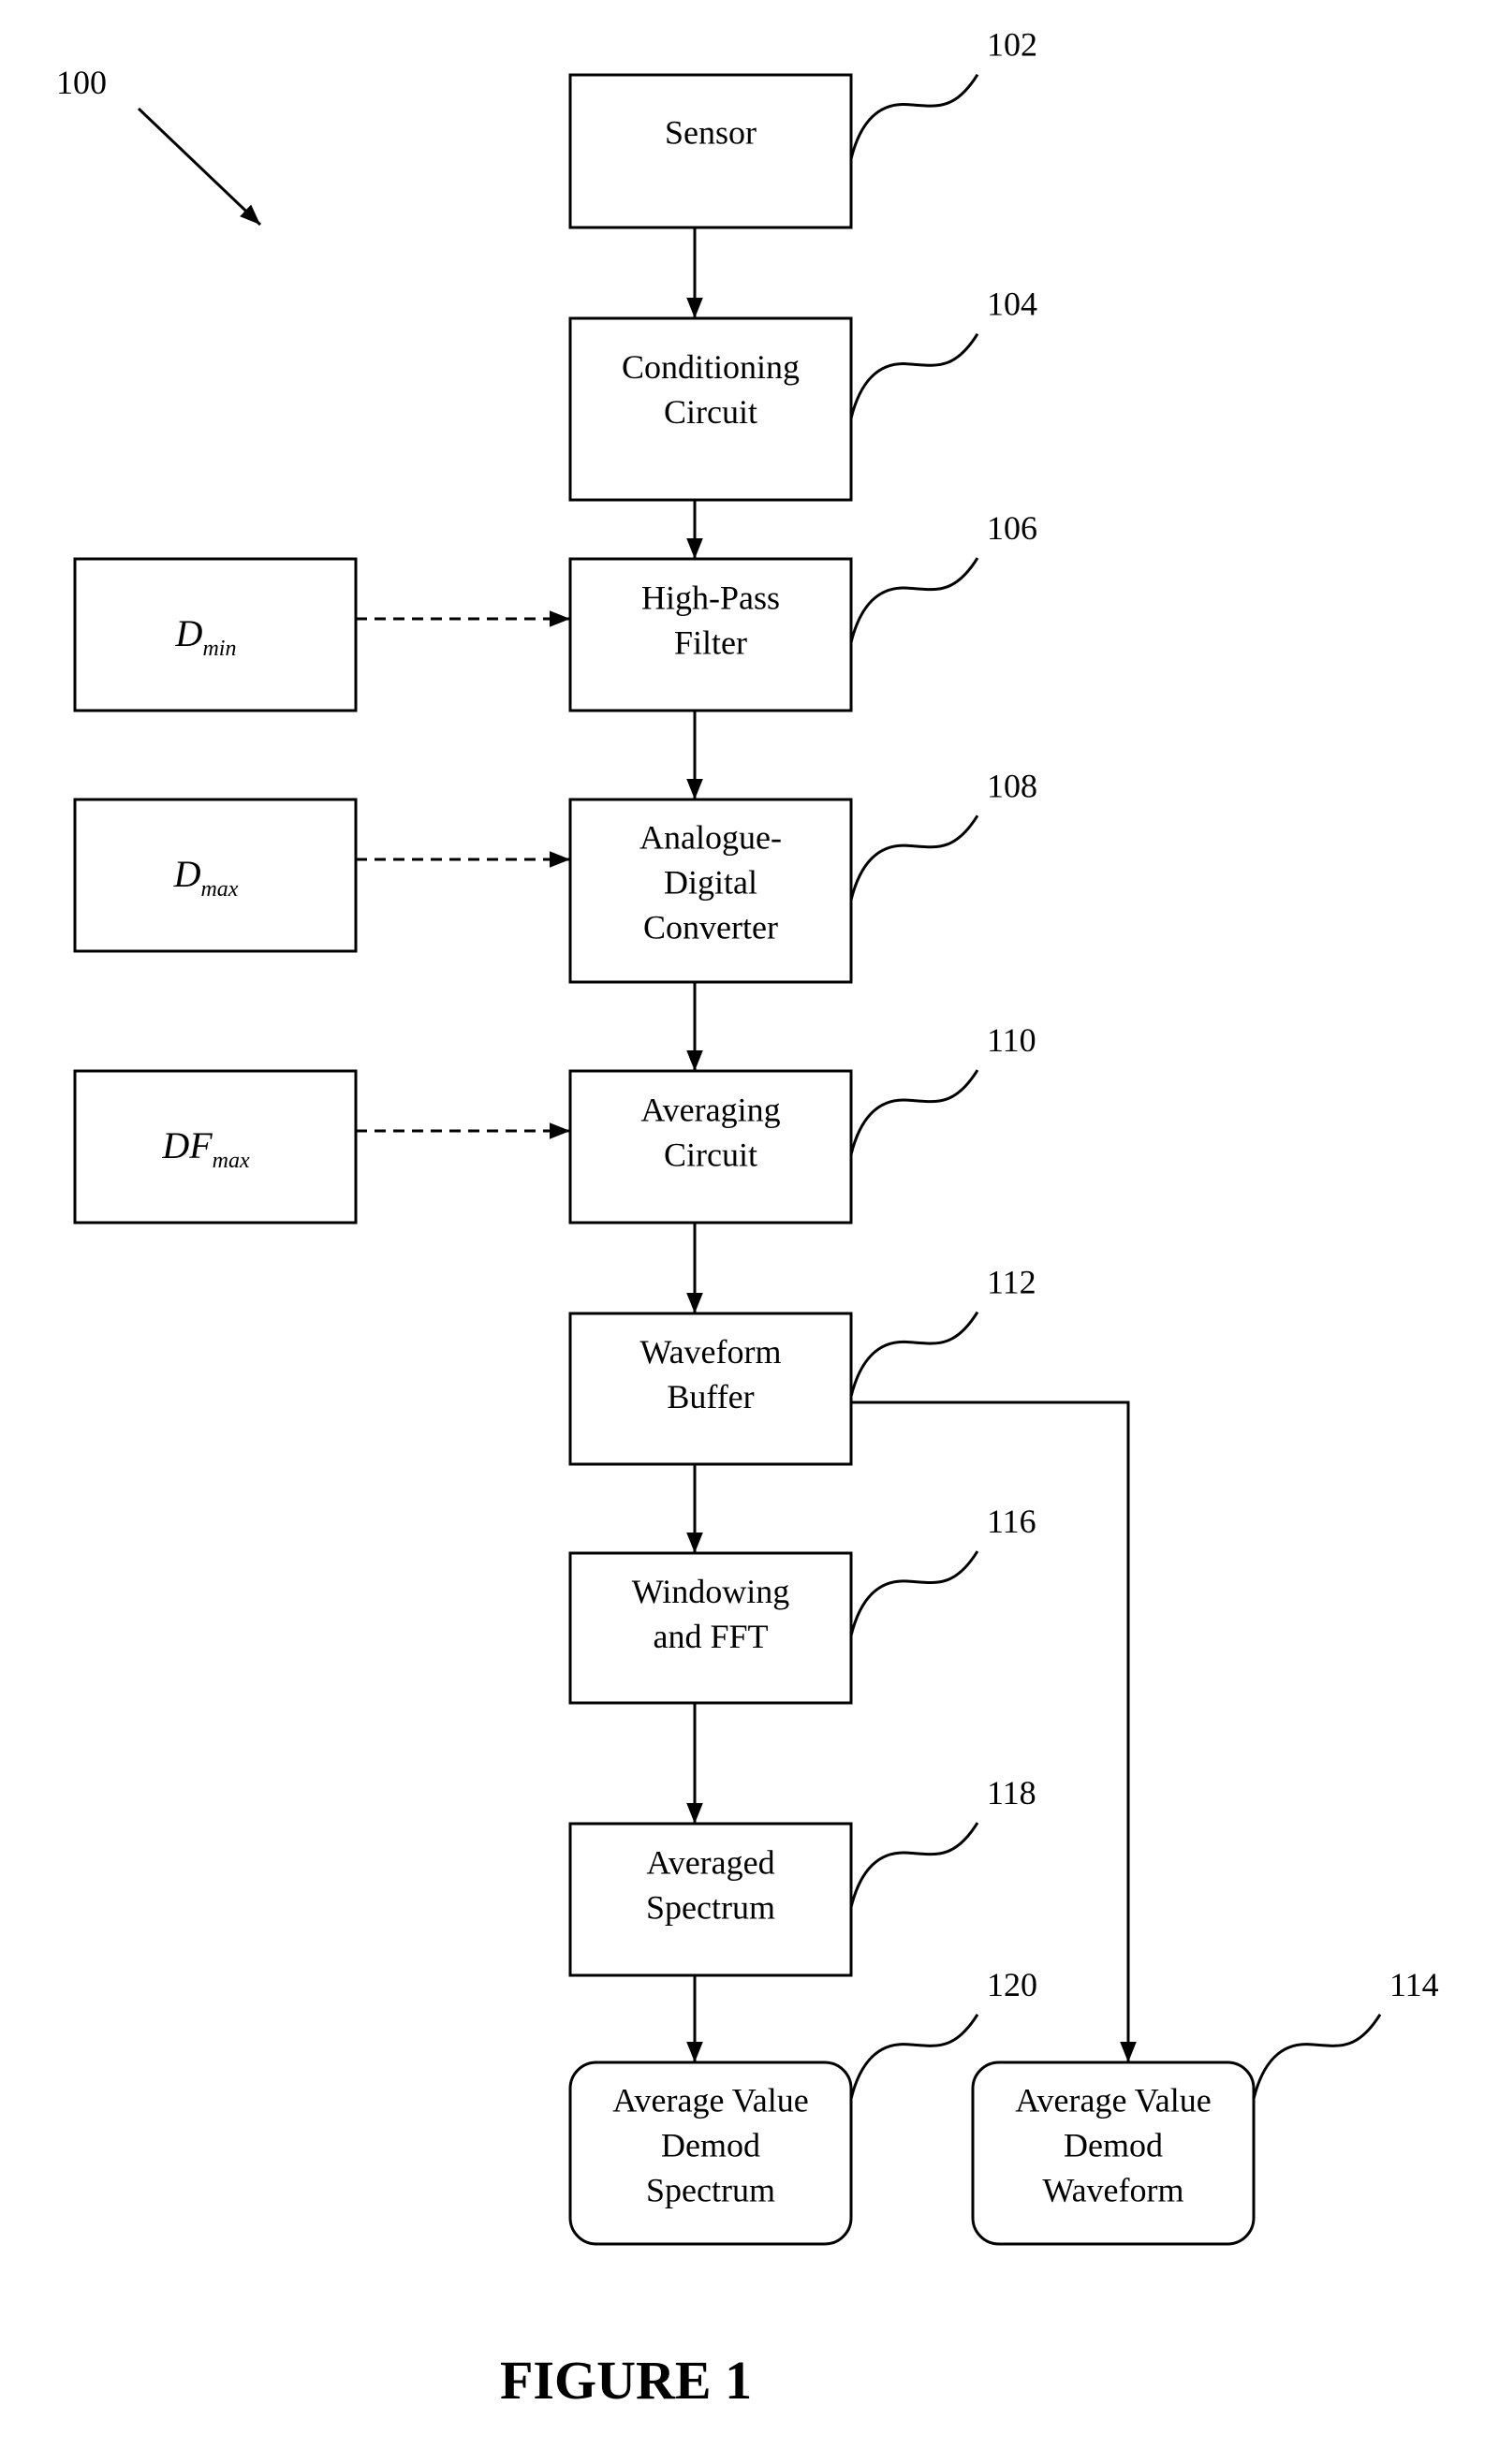 The width and height of the screenshot is (1499, 2464). What do you see at coordinates (711, 132) in the screenshot?
I see `block-label-line: Sensor` at bounding box center [711, 132].